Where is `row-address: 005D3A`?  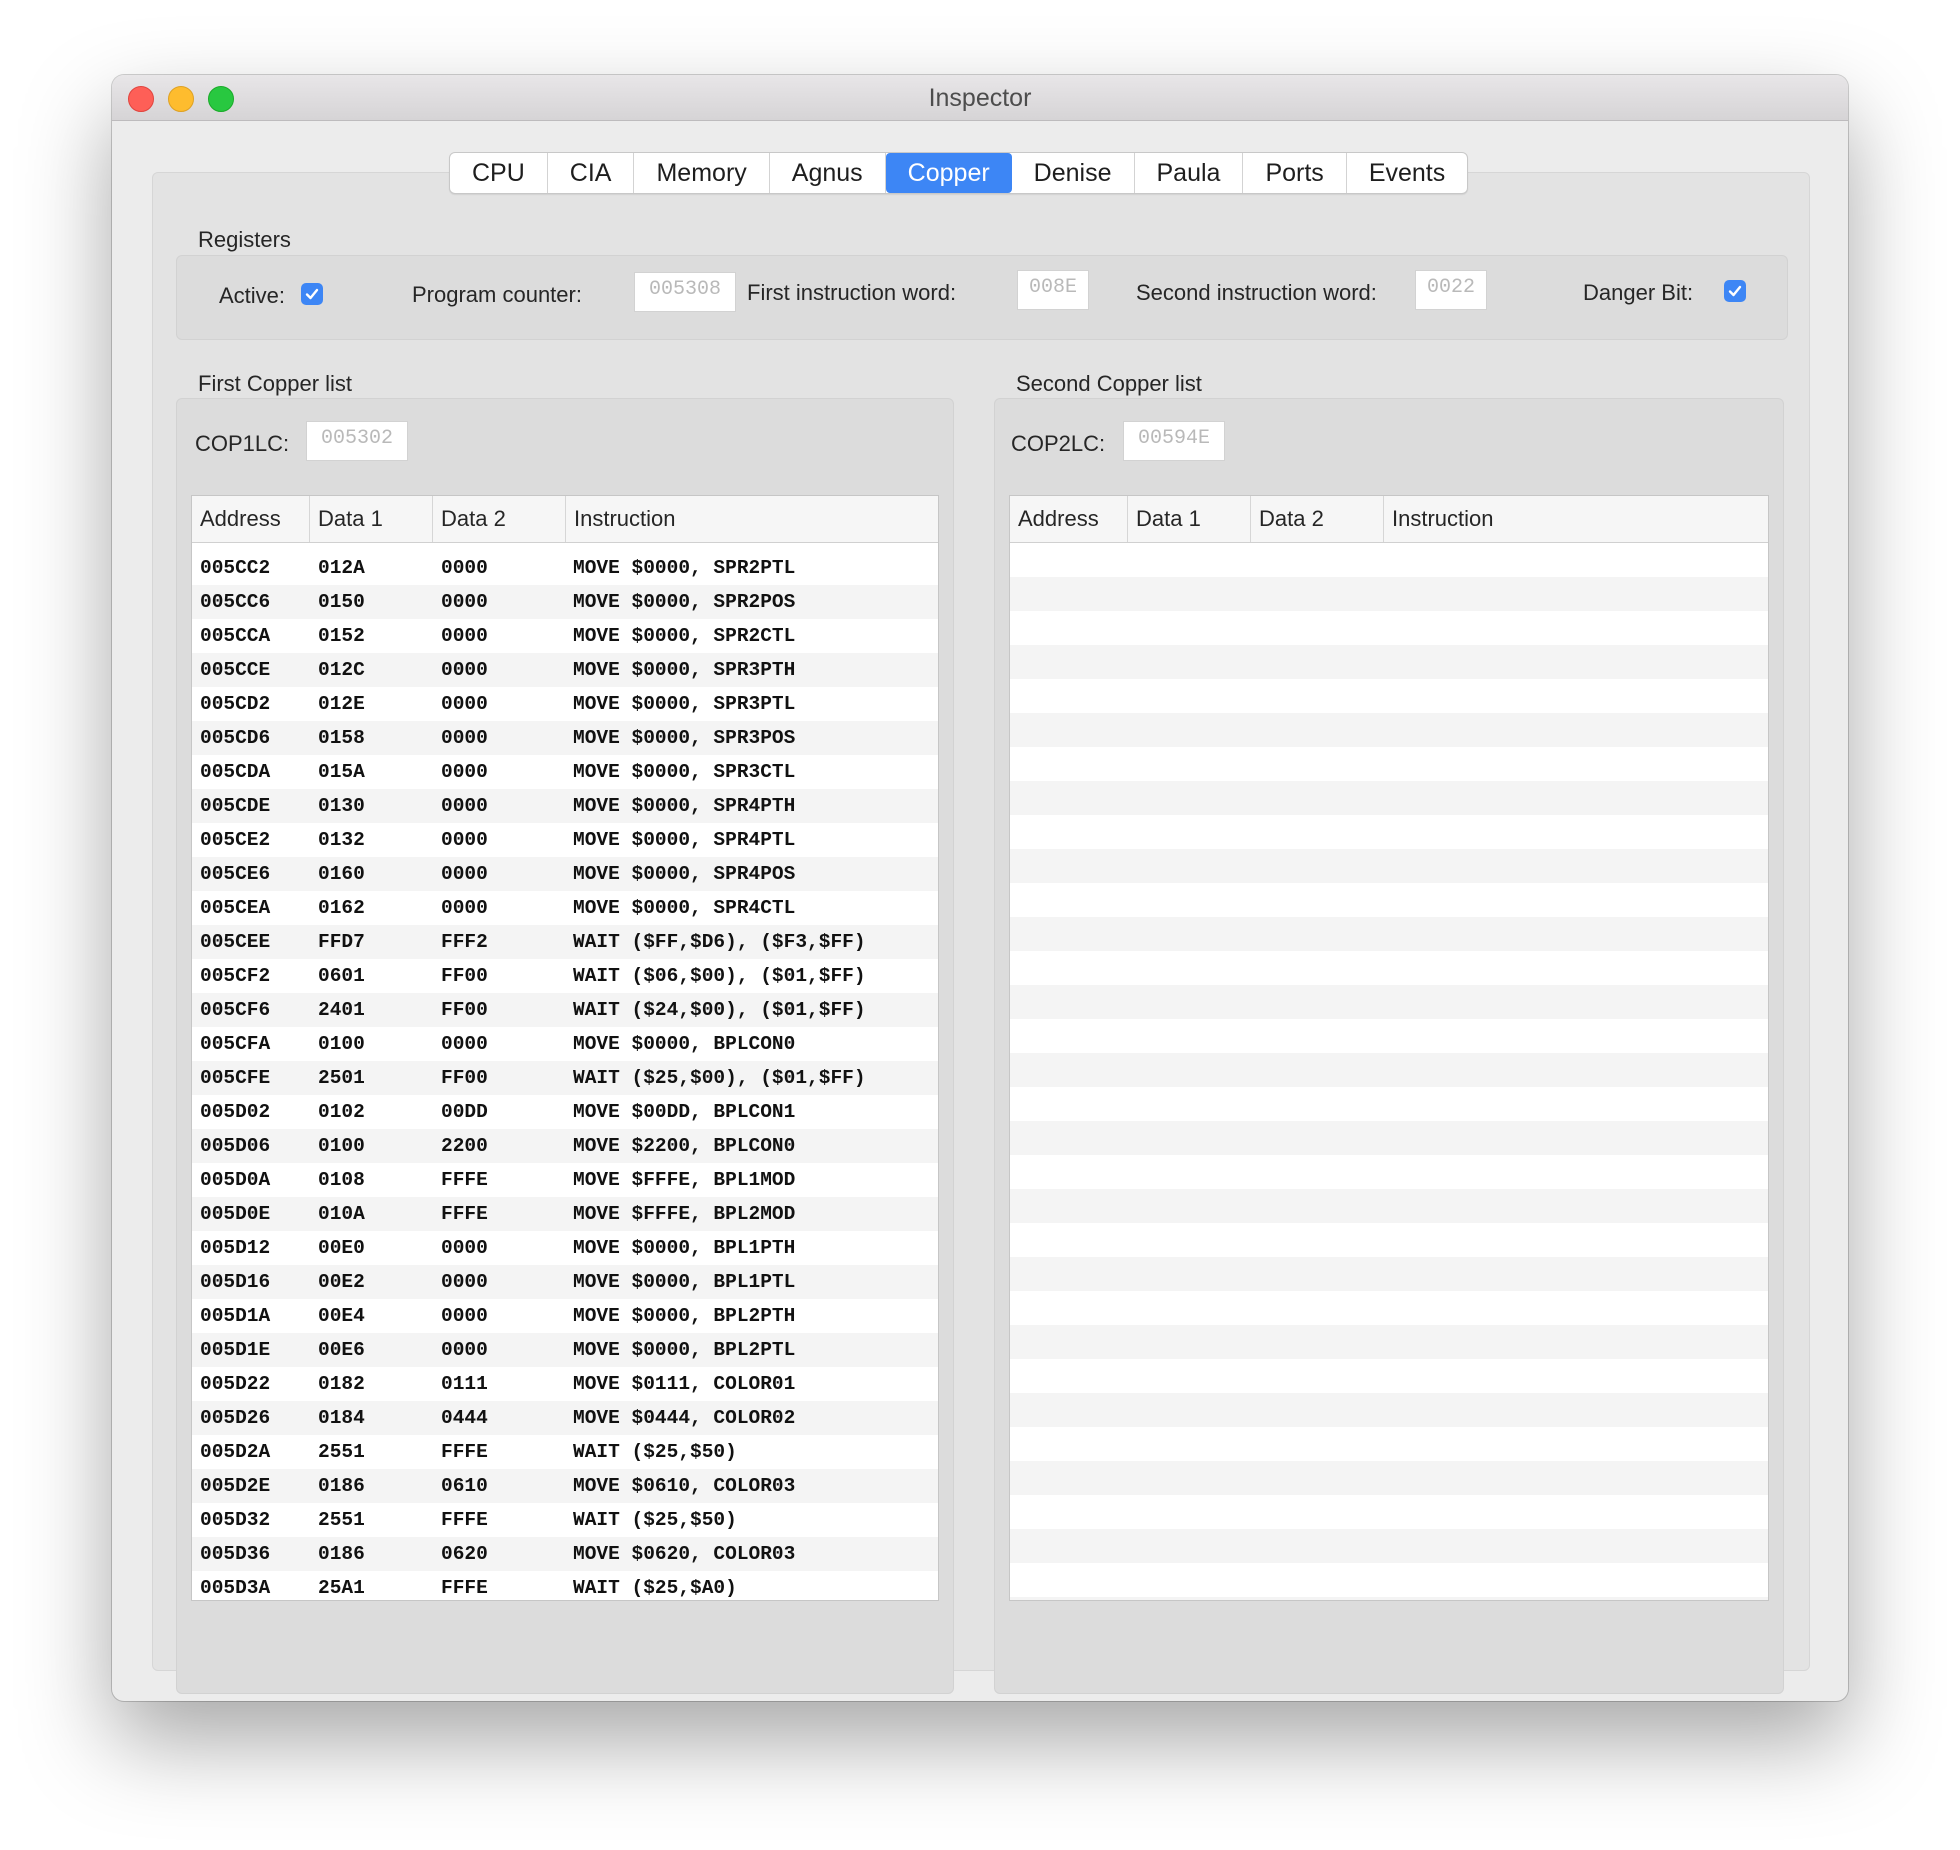 row-address: 005D3A is located at coordinates (235, 1588).